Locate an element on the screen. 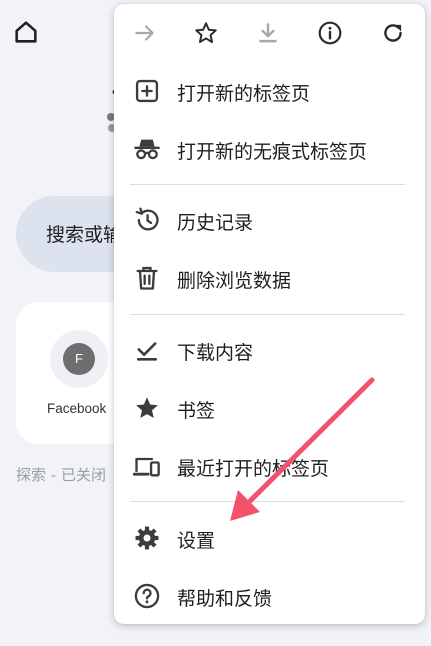 The width and height of the screenshot is (431, 646). shortcut-facebook: F is located at coordinates (79, 359).